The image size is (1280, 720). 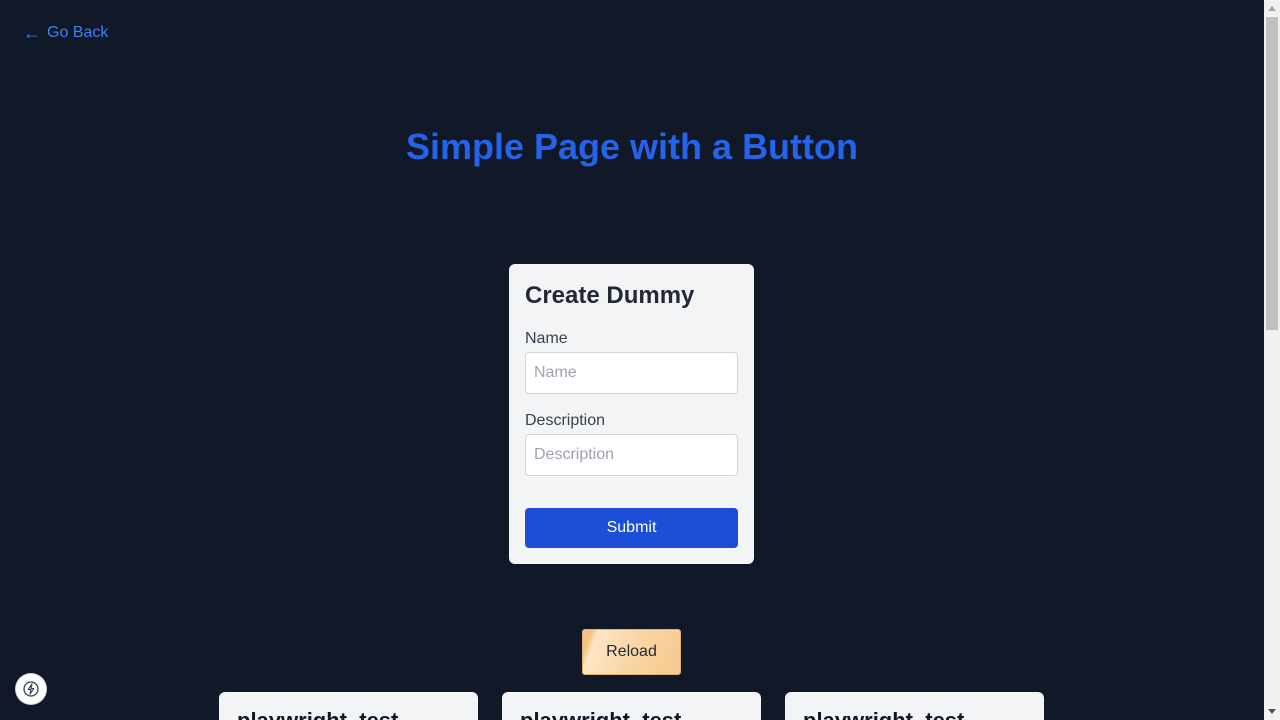 I want to click on dev-tools-badge, so click(x=31, y=689).